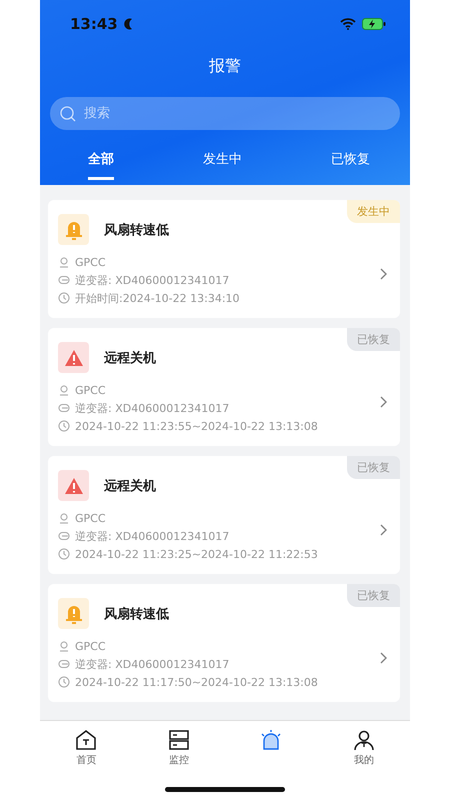 This screenshot has width=450, height=800. Describe the element at coordinates (374, 24) in the screenshot. I see `battery-charging-icon` at that location.